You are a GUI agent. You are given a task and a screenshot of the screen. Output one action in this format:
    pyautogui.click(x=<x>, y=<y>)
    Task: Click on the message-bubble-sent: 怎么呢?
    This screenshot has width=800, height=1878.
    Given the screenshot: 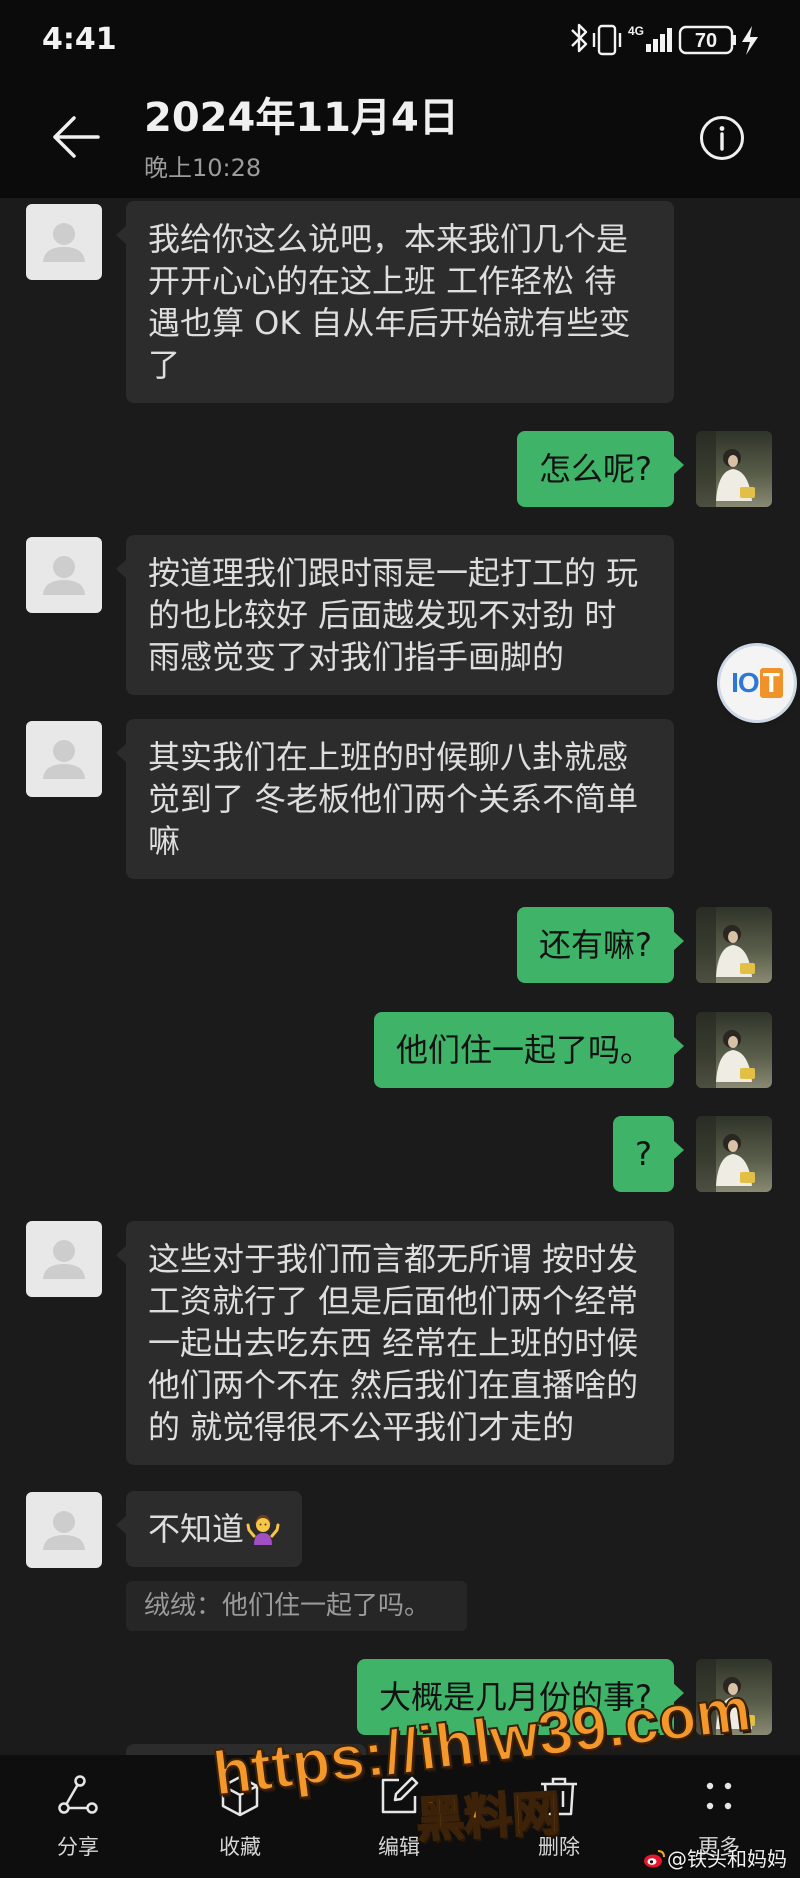 What is the action you would take?
    pyautogui.click(x=600, y=469)
    